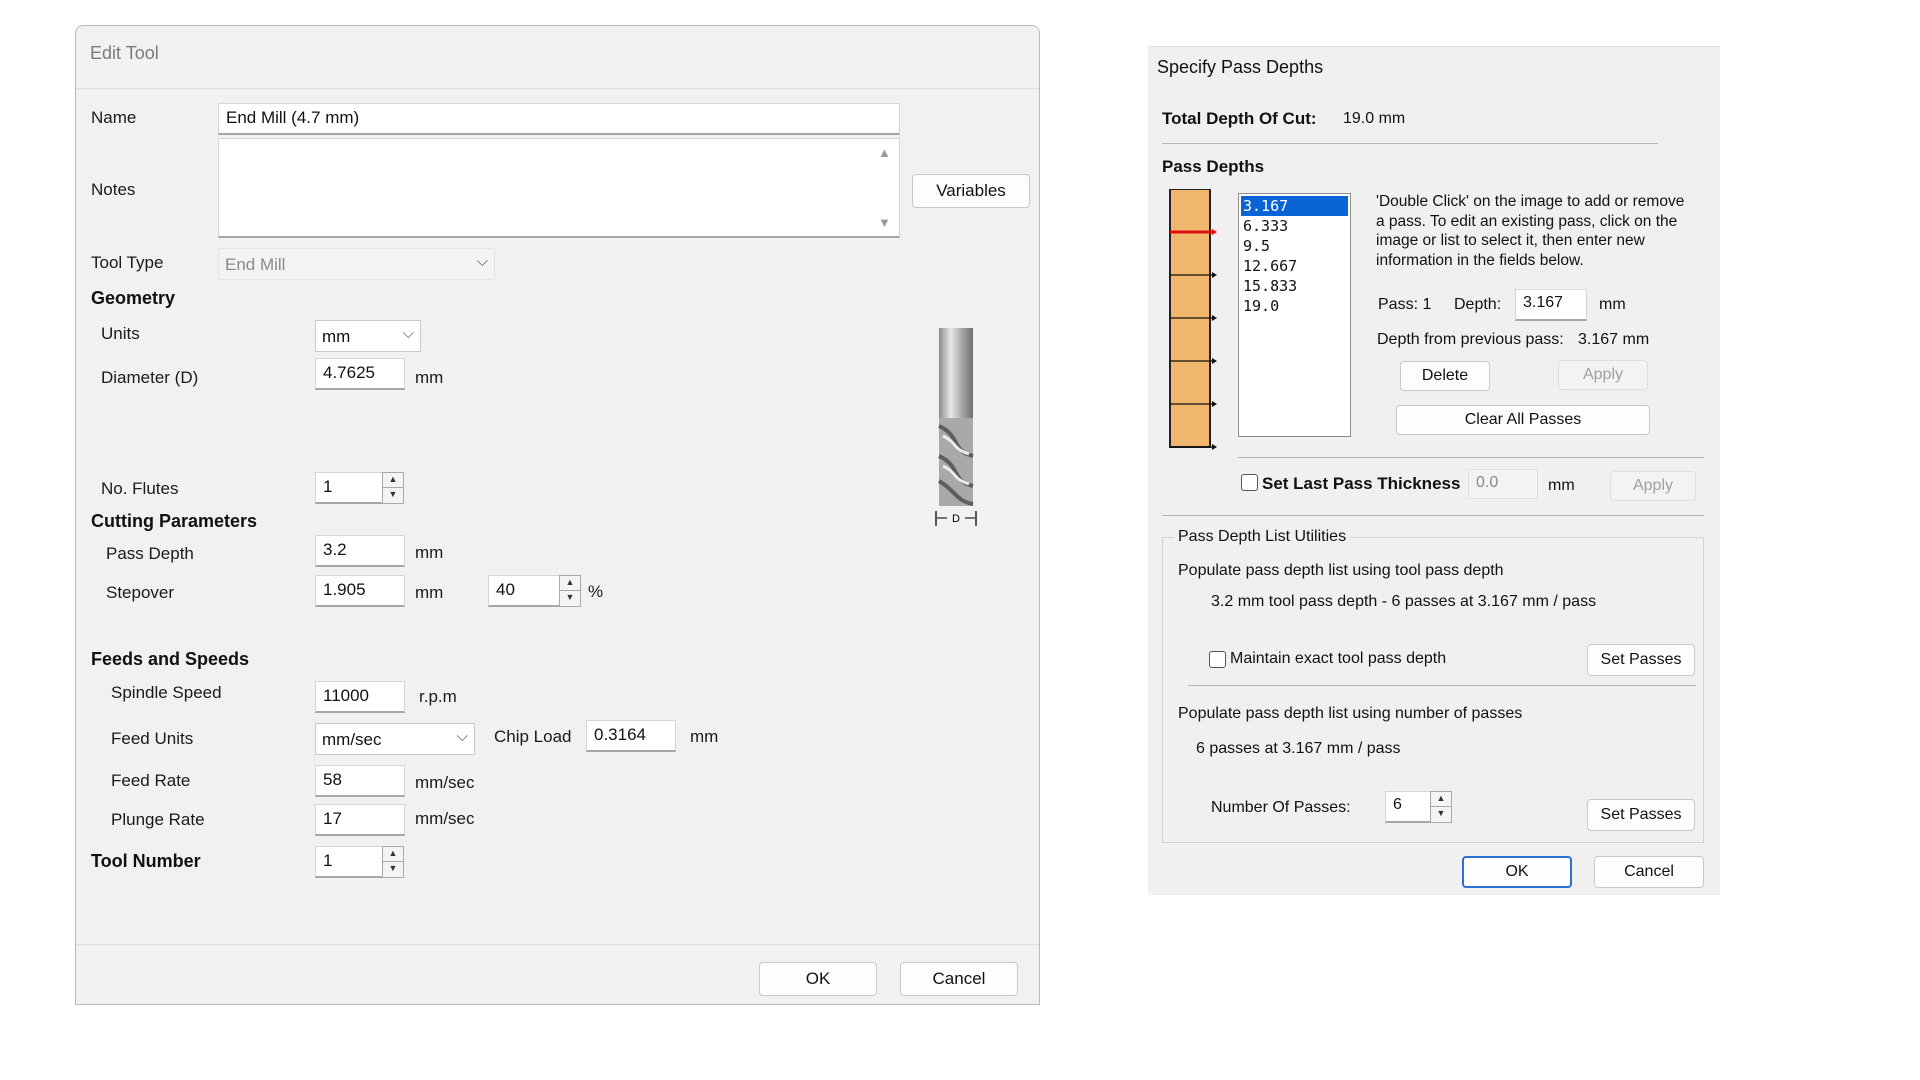  Describe the element at coordinates (1374, 118) in the screenshot. I see `total-depth-value: 19.0 mm` at that location.